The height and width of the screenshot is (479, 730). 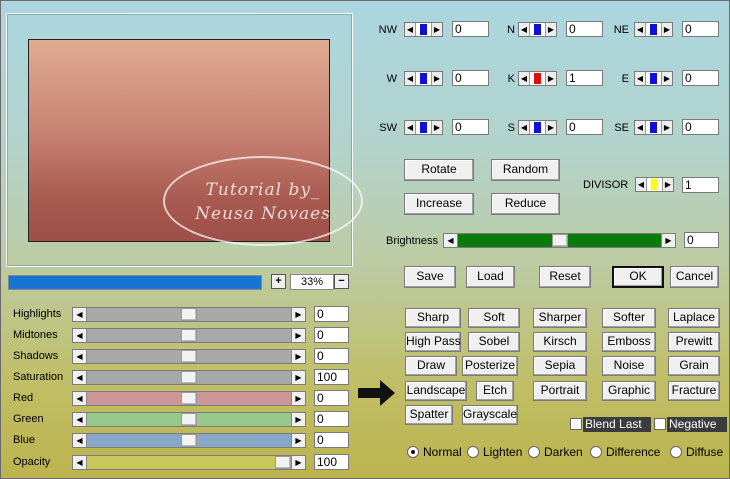 What do you see at coordinates (341, 281) in the screenshot?
I see `zoom-out-button: −` at bounding box center [341, 281].